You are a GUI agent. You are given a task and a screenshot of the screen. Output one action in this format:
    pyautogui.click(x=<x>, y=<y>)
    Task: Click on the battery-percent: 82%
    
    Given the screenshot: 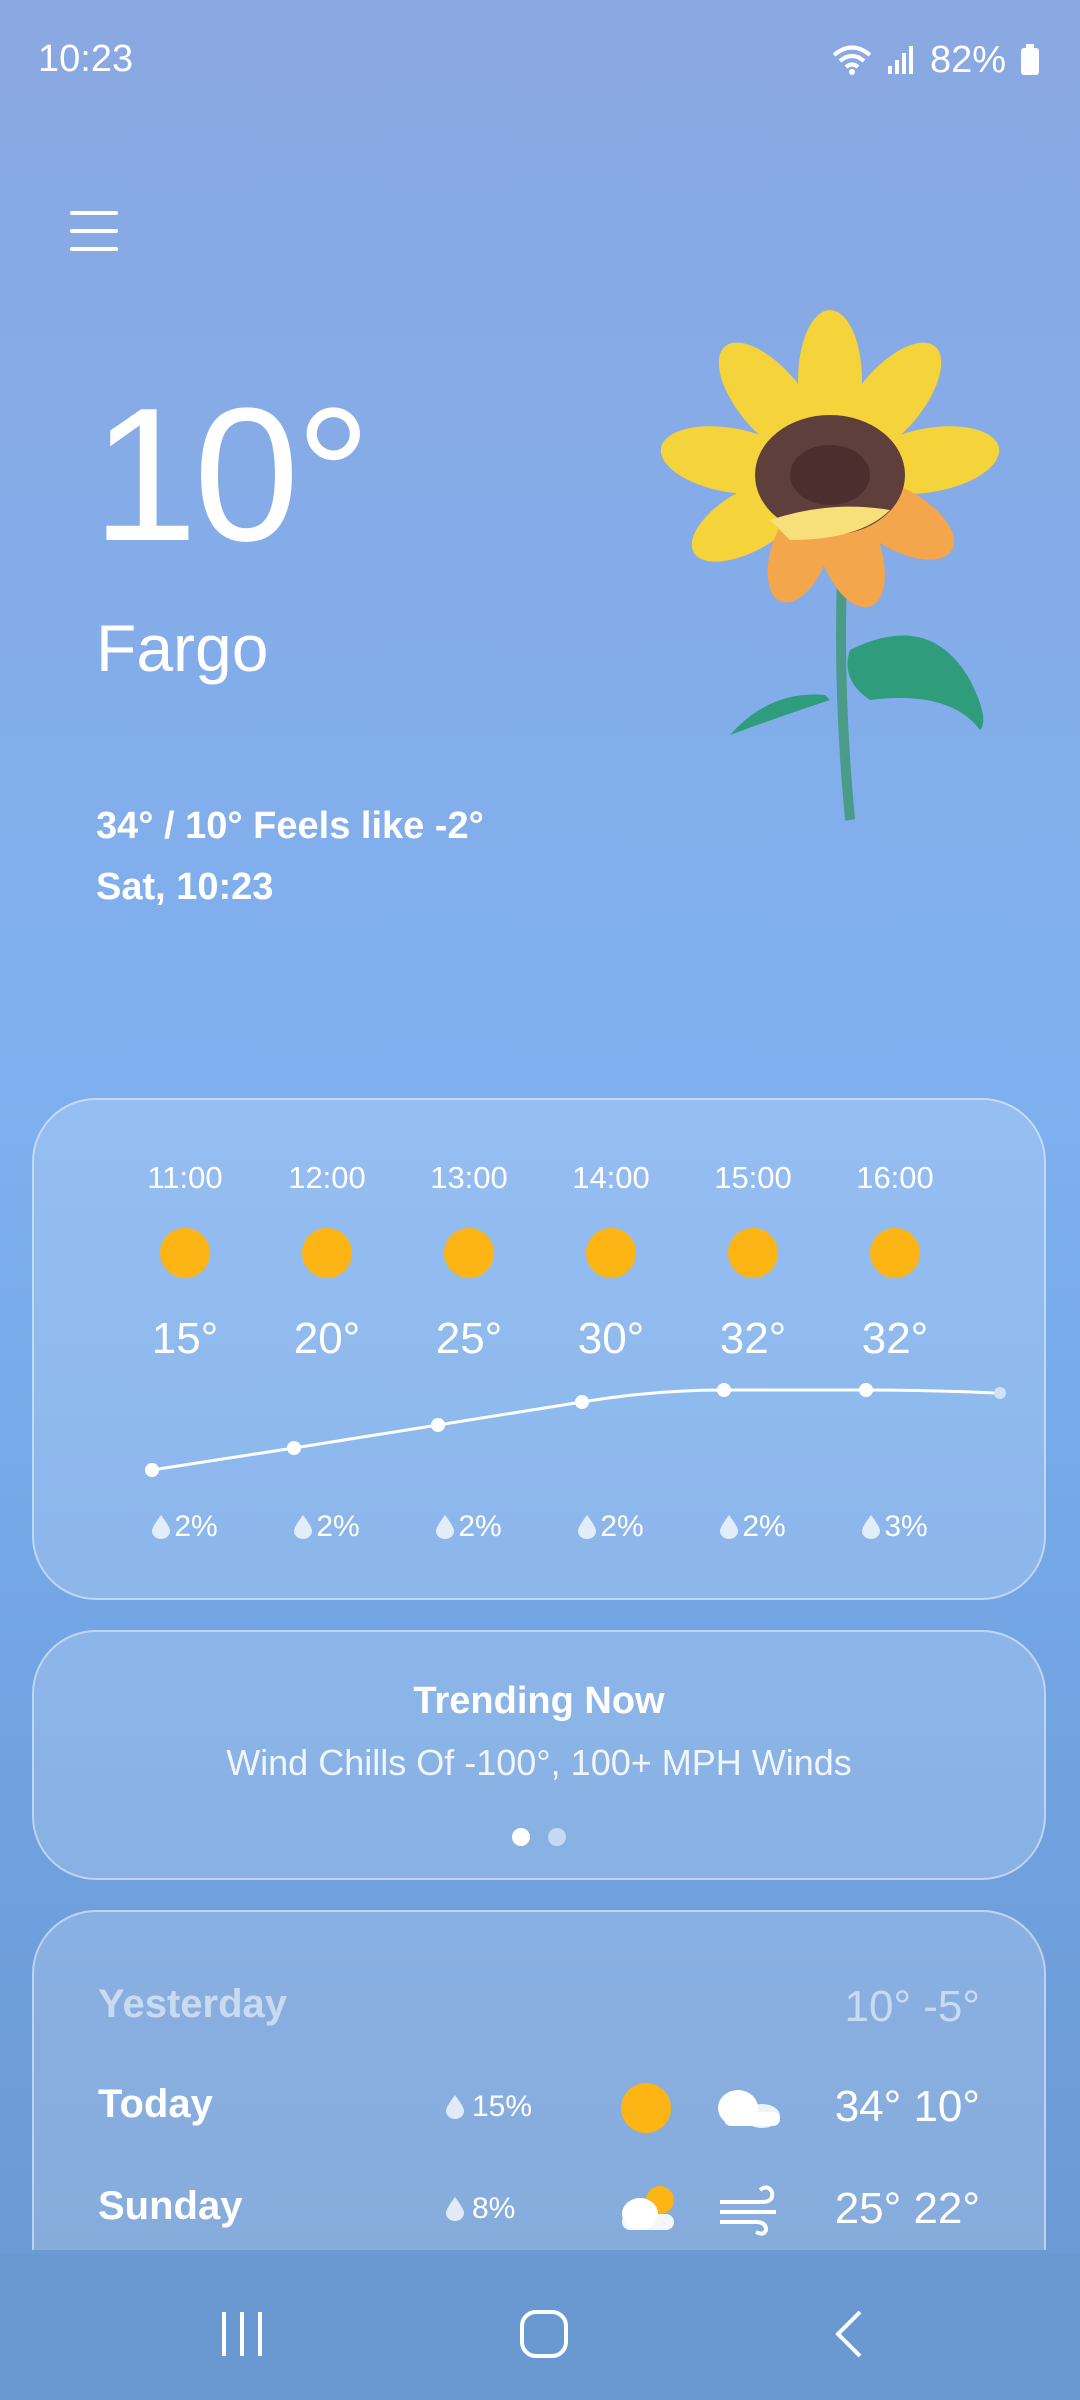 What is the action you would take?
    pyautogui.click(x=967, y=59)
    